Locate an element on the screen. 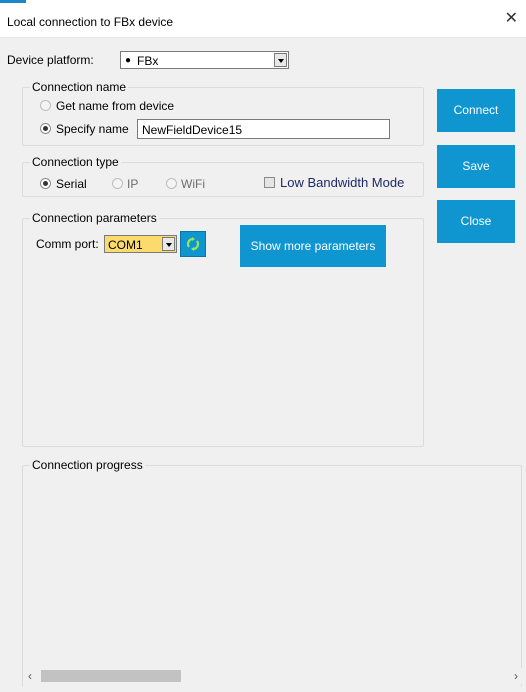  refresh-icon is located at coordinates (193, 244).